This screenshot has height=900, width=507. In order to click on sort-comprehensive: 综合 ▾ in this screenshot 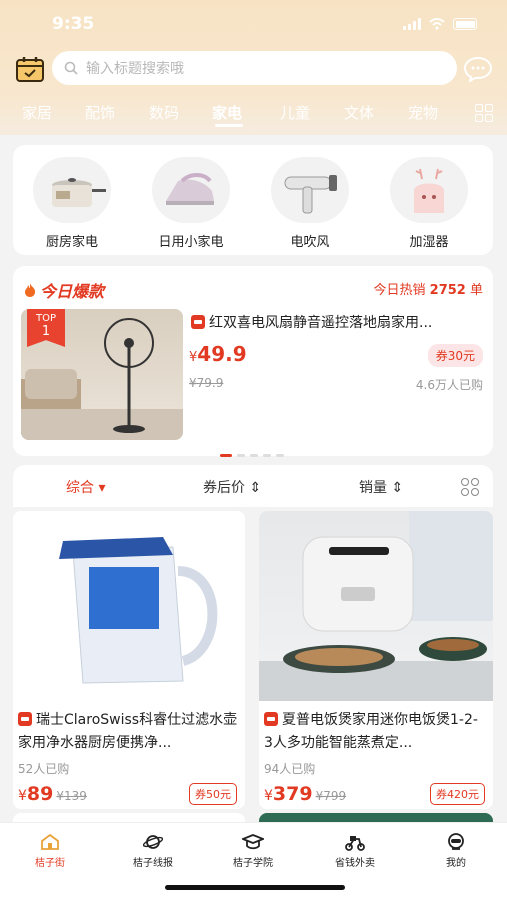, I will do `click(85, 487)`.